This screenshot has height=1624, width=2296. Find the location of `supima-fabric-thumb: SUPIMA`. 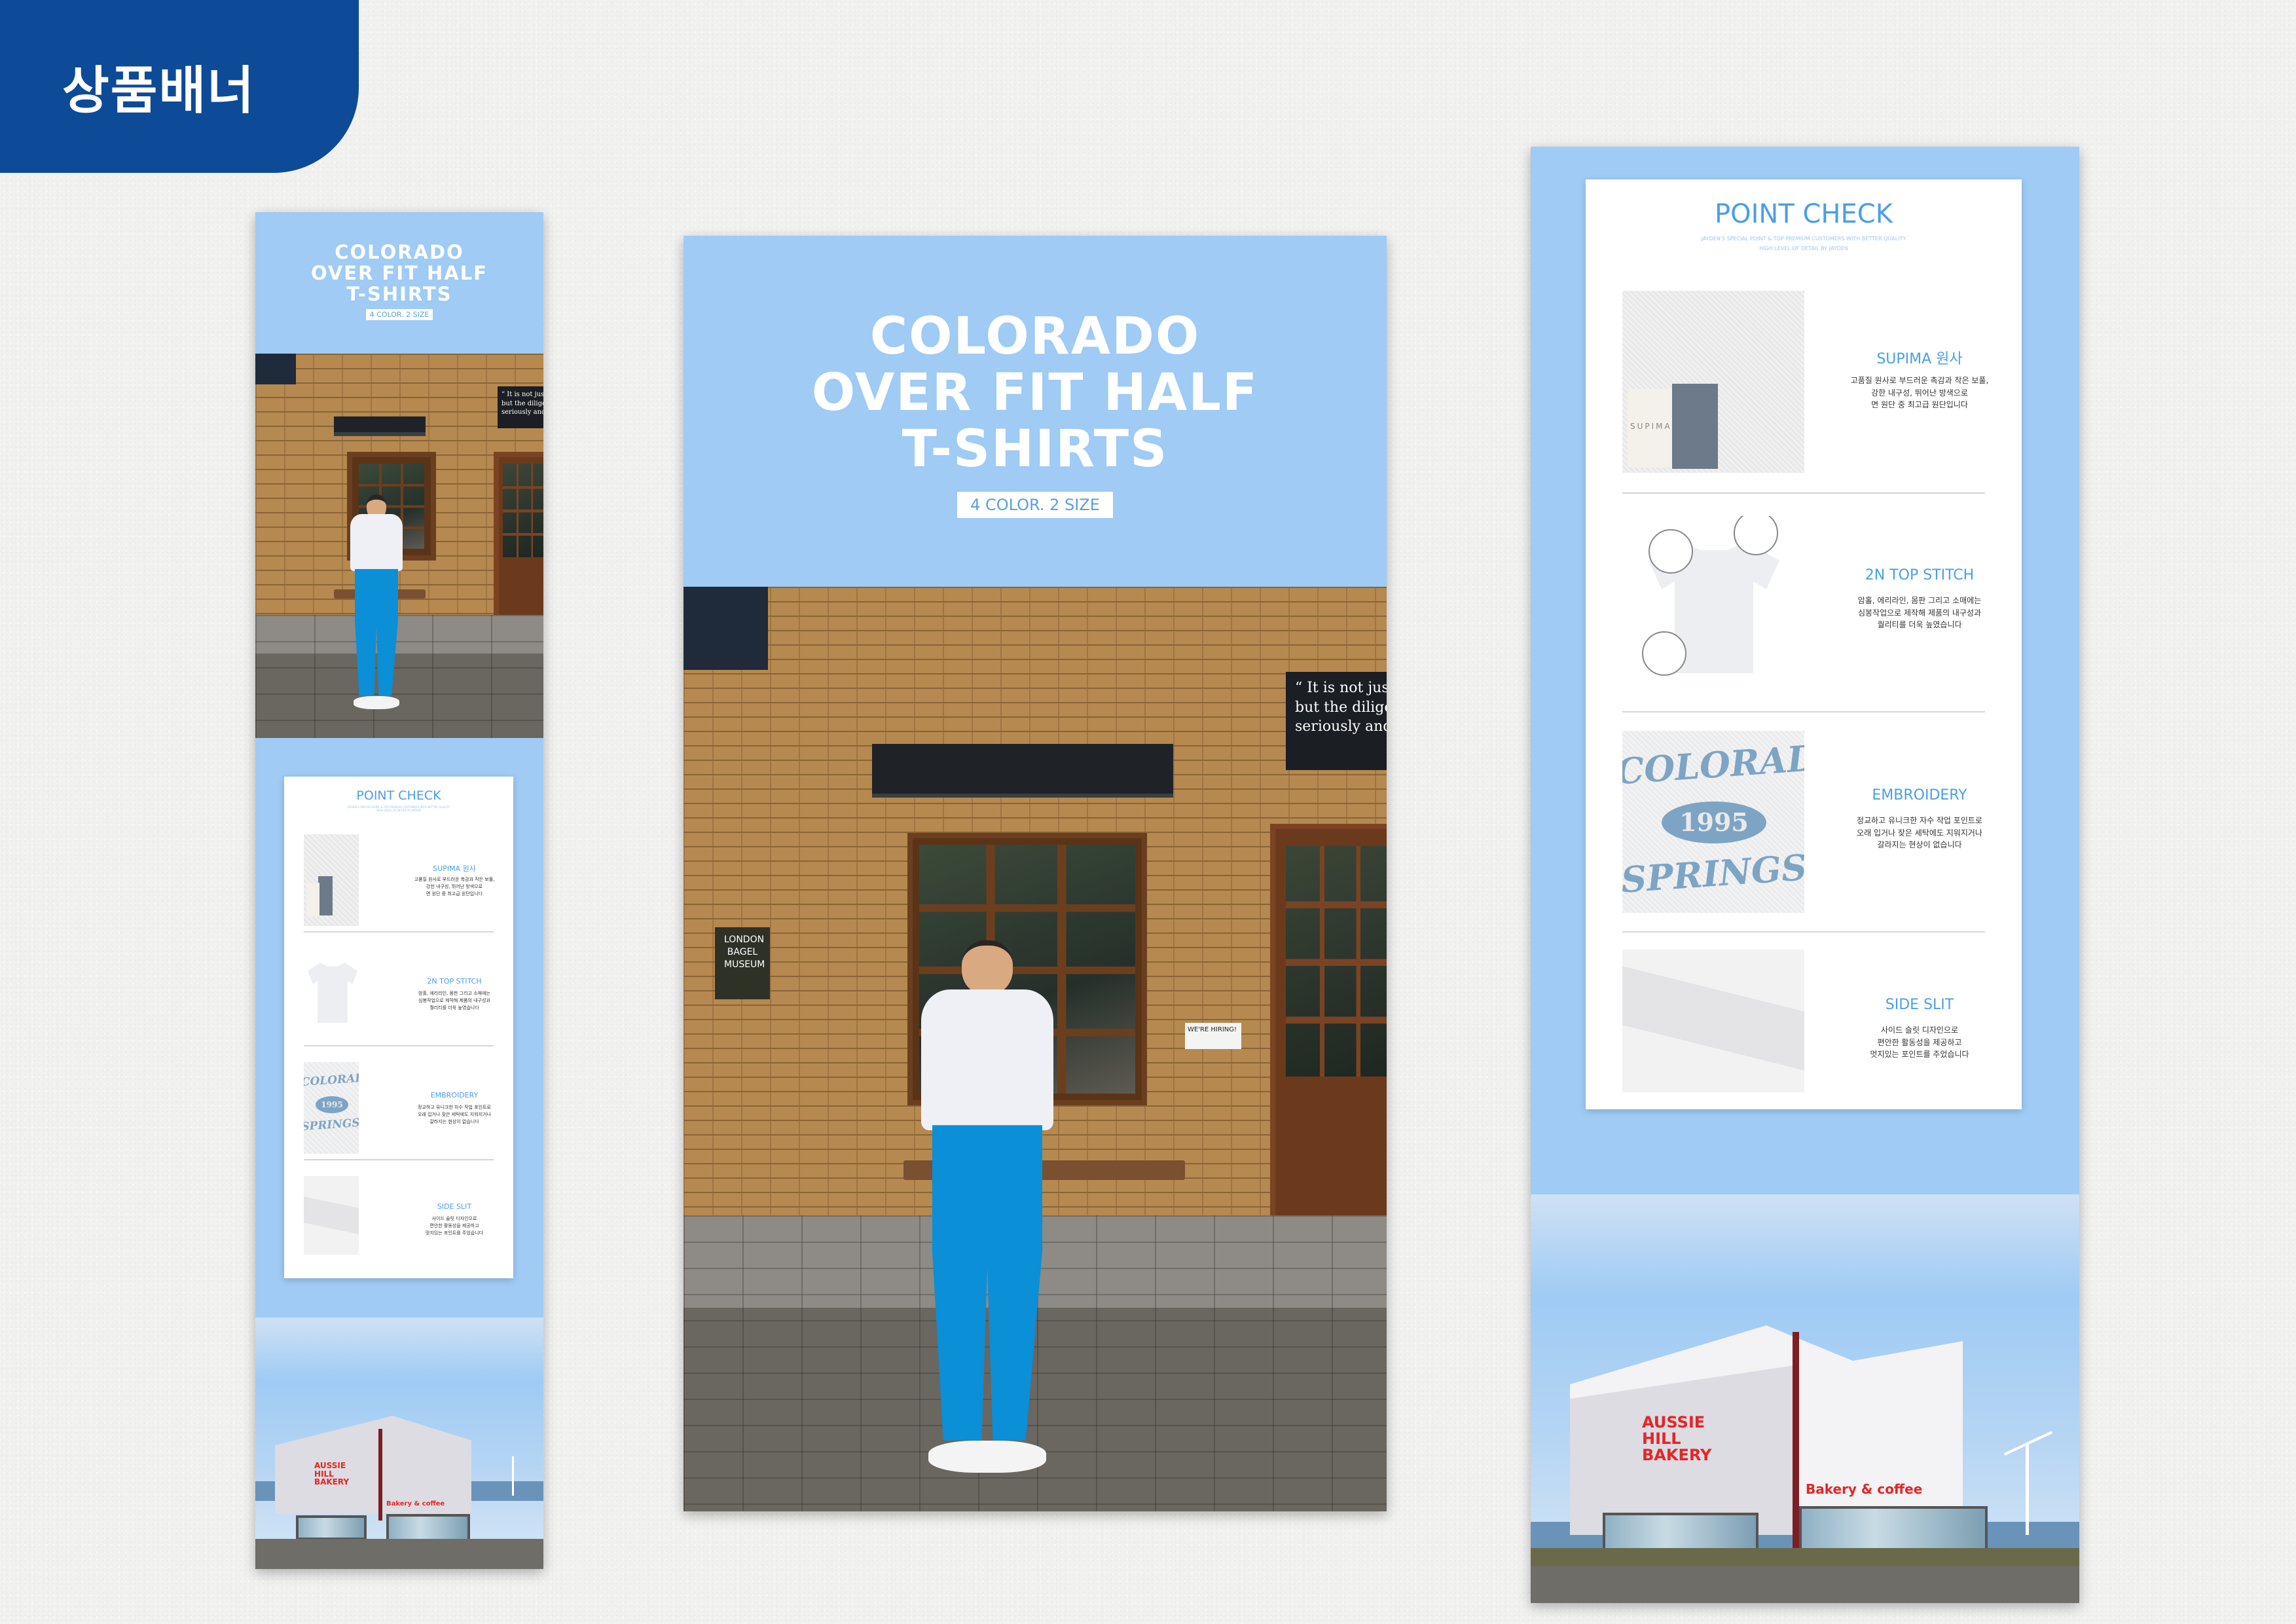

supima-fabric-thumb: SUPIMA is located at coordinates (1713, 382).